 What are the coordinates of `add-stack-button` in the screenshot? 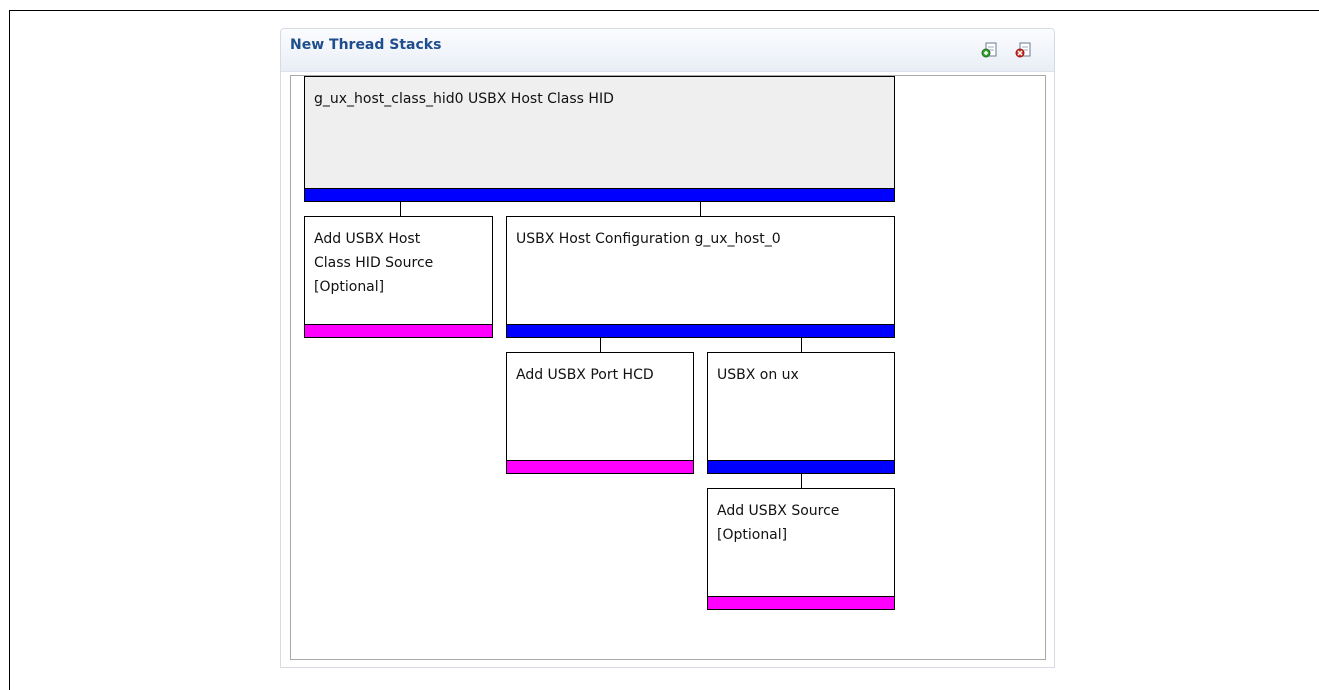 It's located at (990, 50).